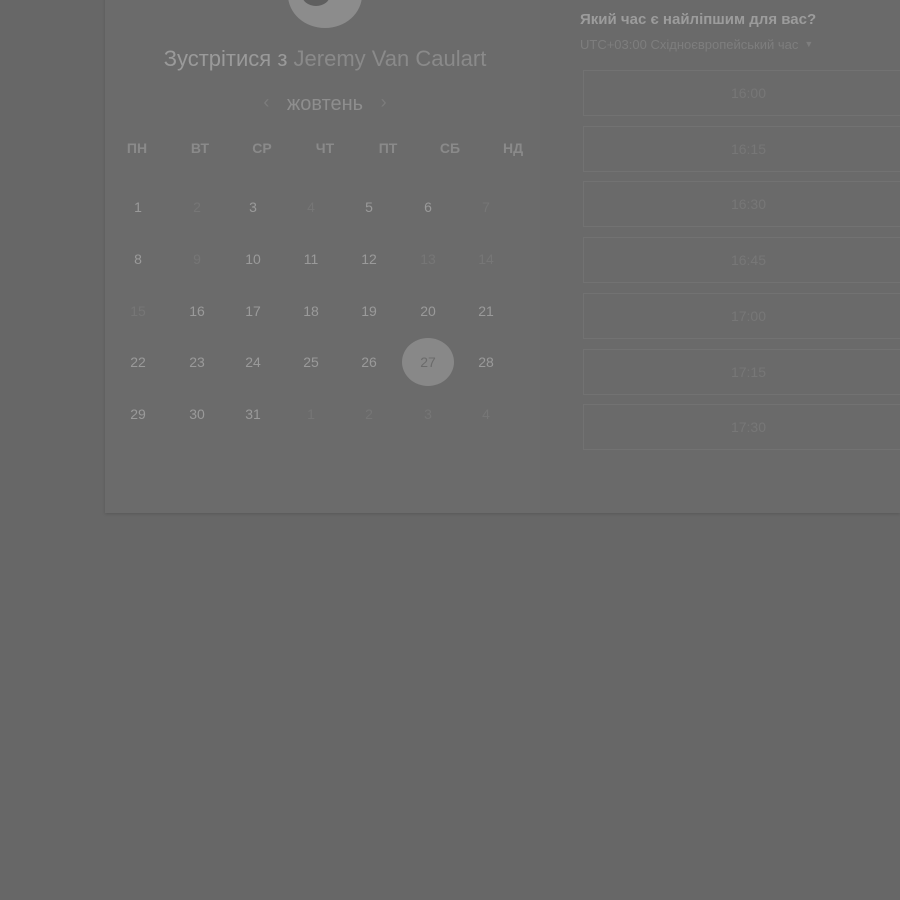  Describe the element at coordinates (325, 14) in the screenshot. I see `avatar` at that location.